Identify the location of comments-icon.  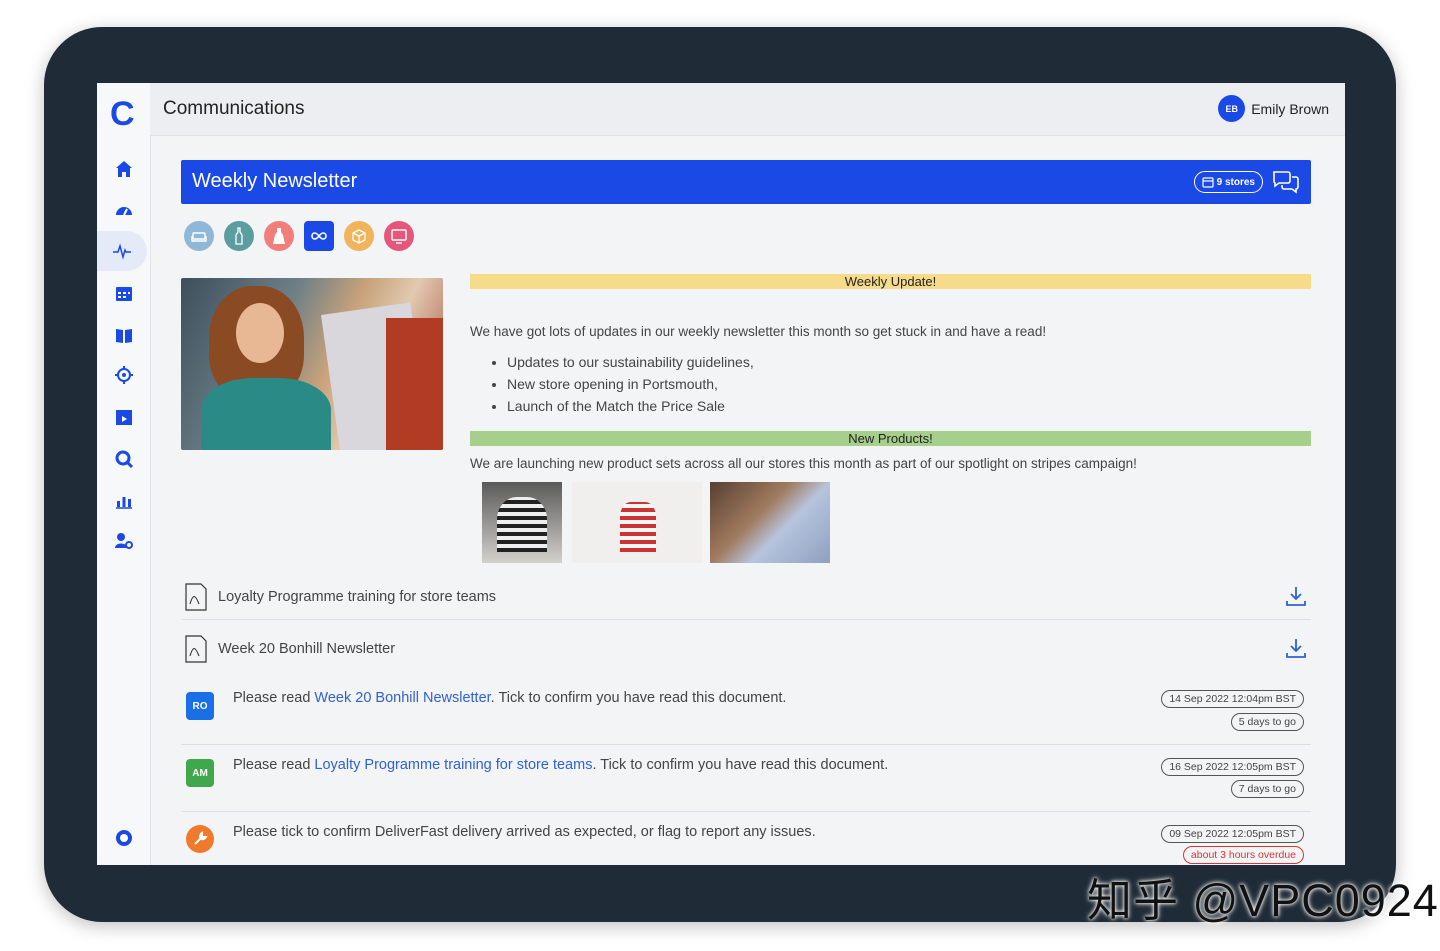
(1286, 182).